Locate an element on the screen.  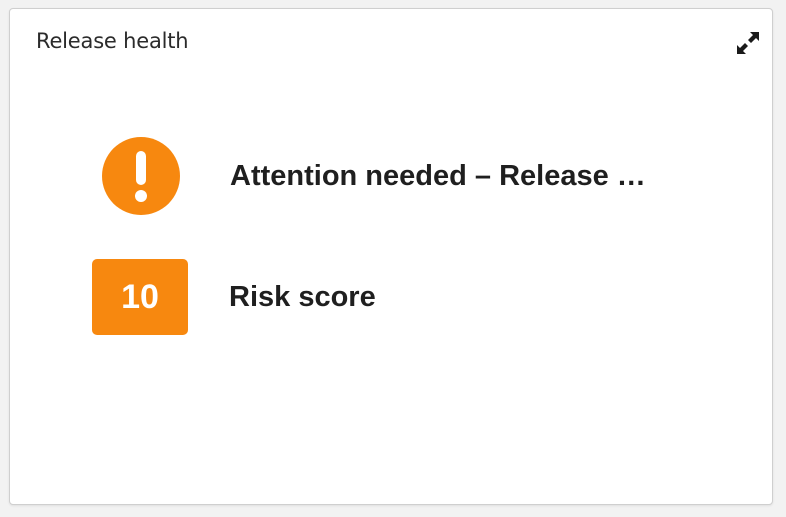
expand-icon is located at coordinates (748, 43).